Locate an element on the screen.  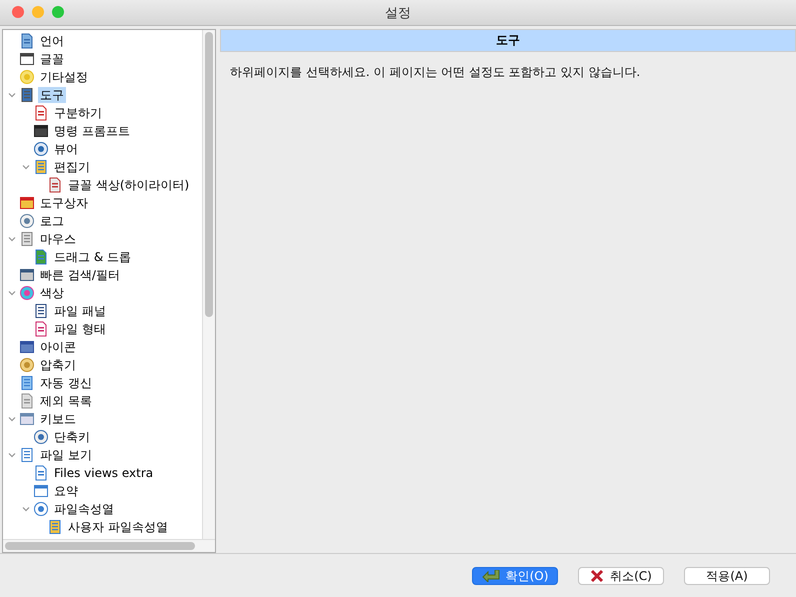
cancel-button: 취소(C) is located at coordinates (621, 576).